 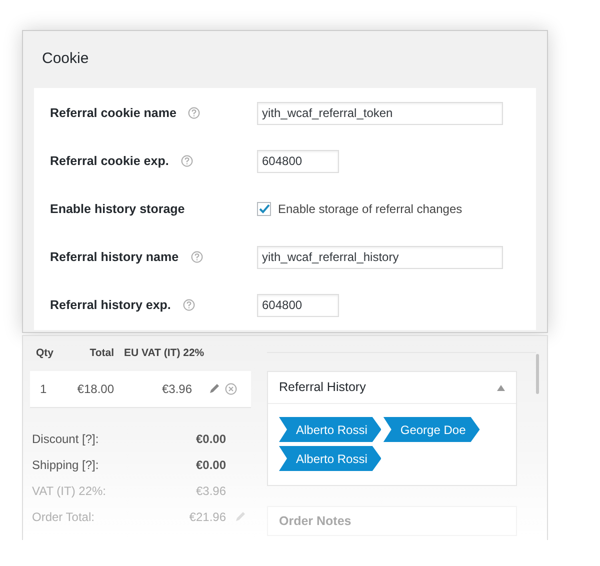 I want to click on referral-tag: George Doe, so click(x=431, y=429).